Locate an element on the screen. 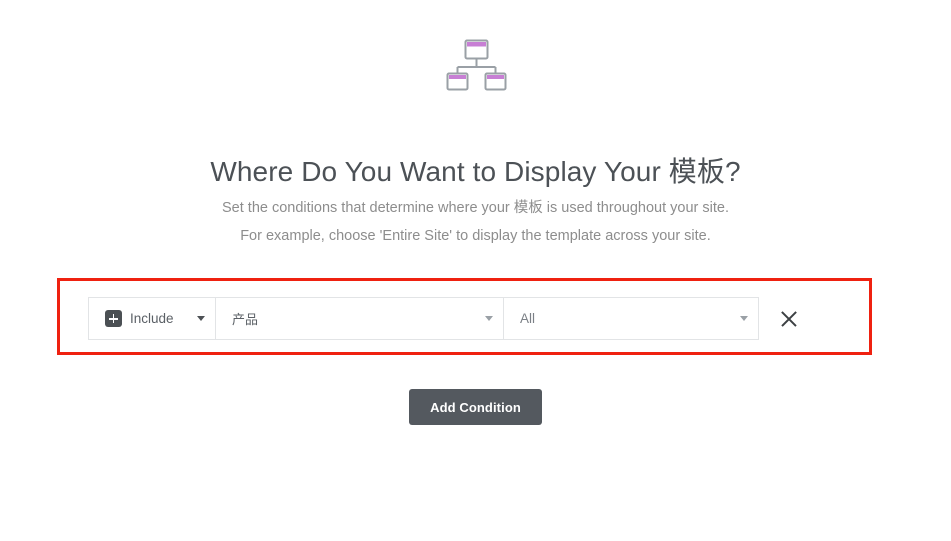 The image size is (951, 541). sitemap-icon is located at coordinates (476, 65).